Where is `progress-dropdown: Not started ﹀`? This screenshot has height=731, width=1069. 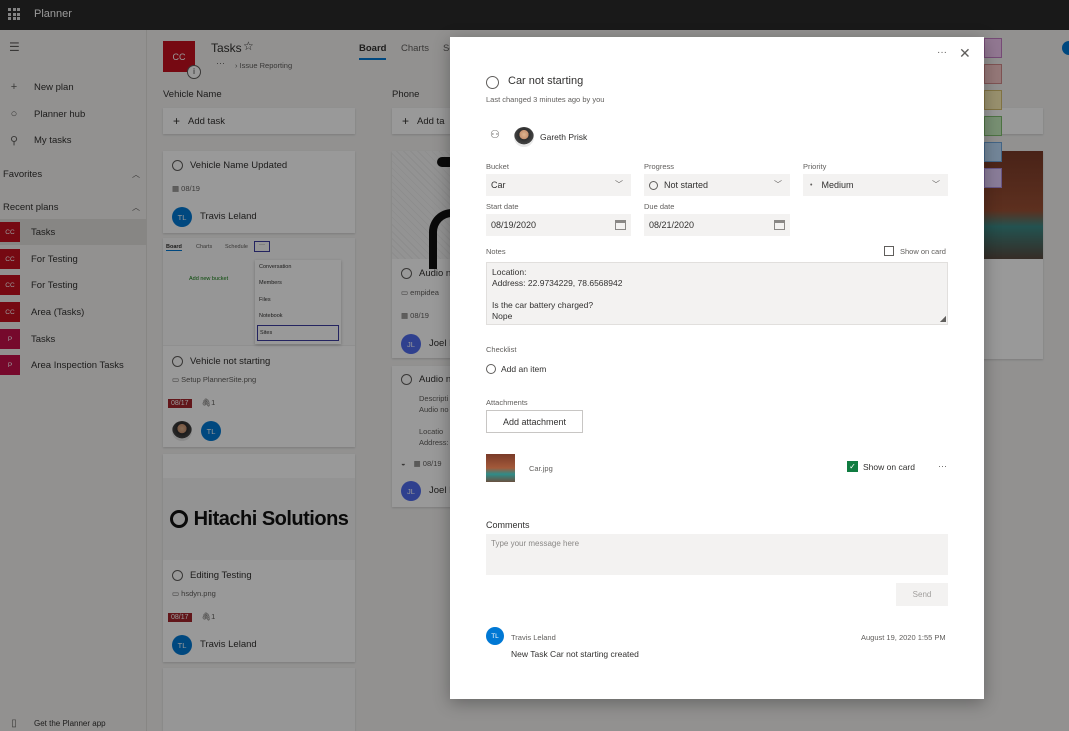
progress-dropdown: Not started ﹀ is located at coordinates (717, 185).